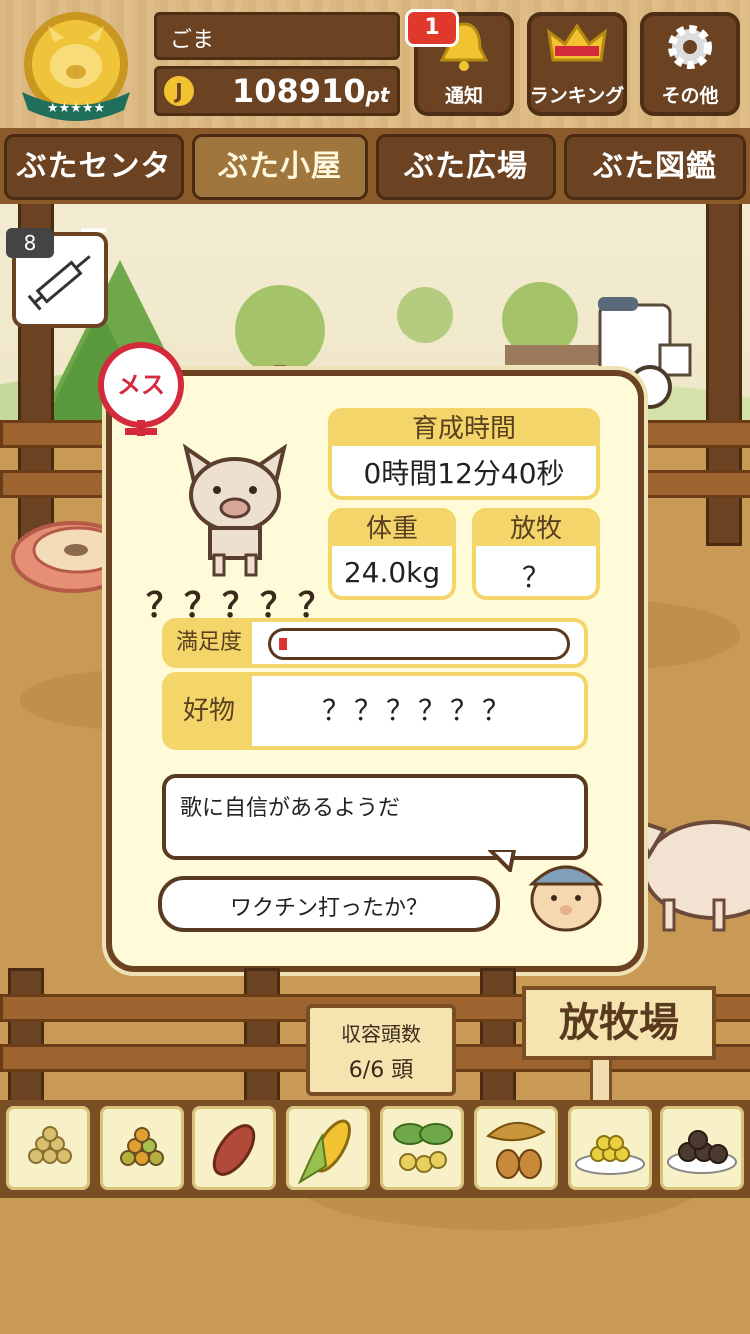 This screenshot has height=1334, width=750. I want to click on fence-post-bottom-left, so click(26, 1039).